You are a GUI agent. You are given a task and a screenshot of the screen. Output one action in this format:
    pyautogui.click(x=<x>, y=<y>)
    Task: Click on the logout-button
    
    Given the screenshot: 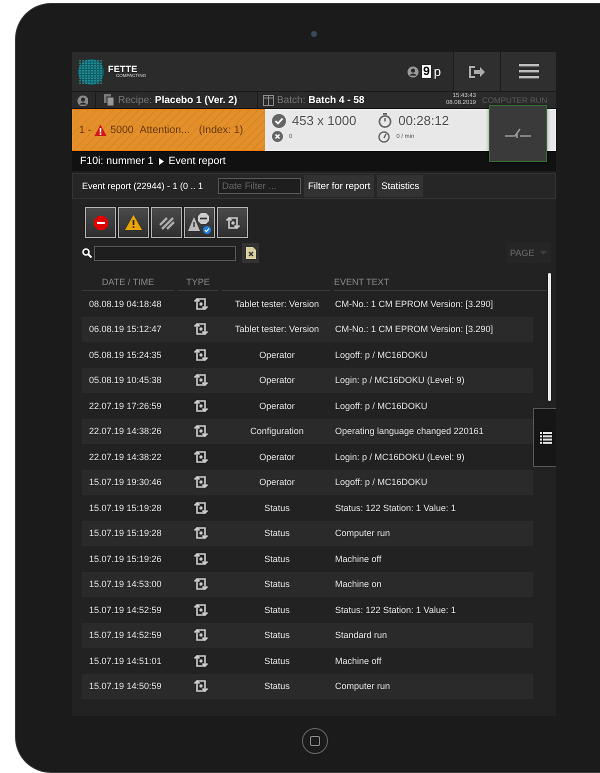 What is the action you would take?
    pyautogui.click(x=476, y=71)
    